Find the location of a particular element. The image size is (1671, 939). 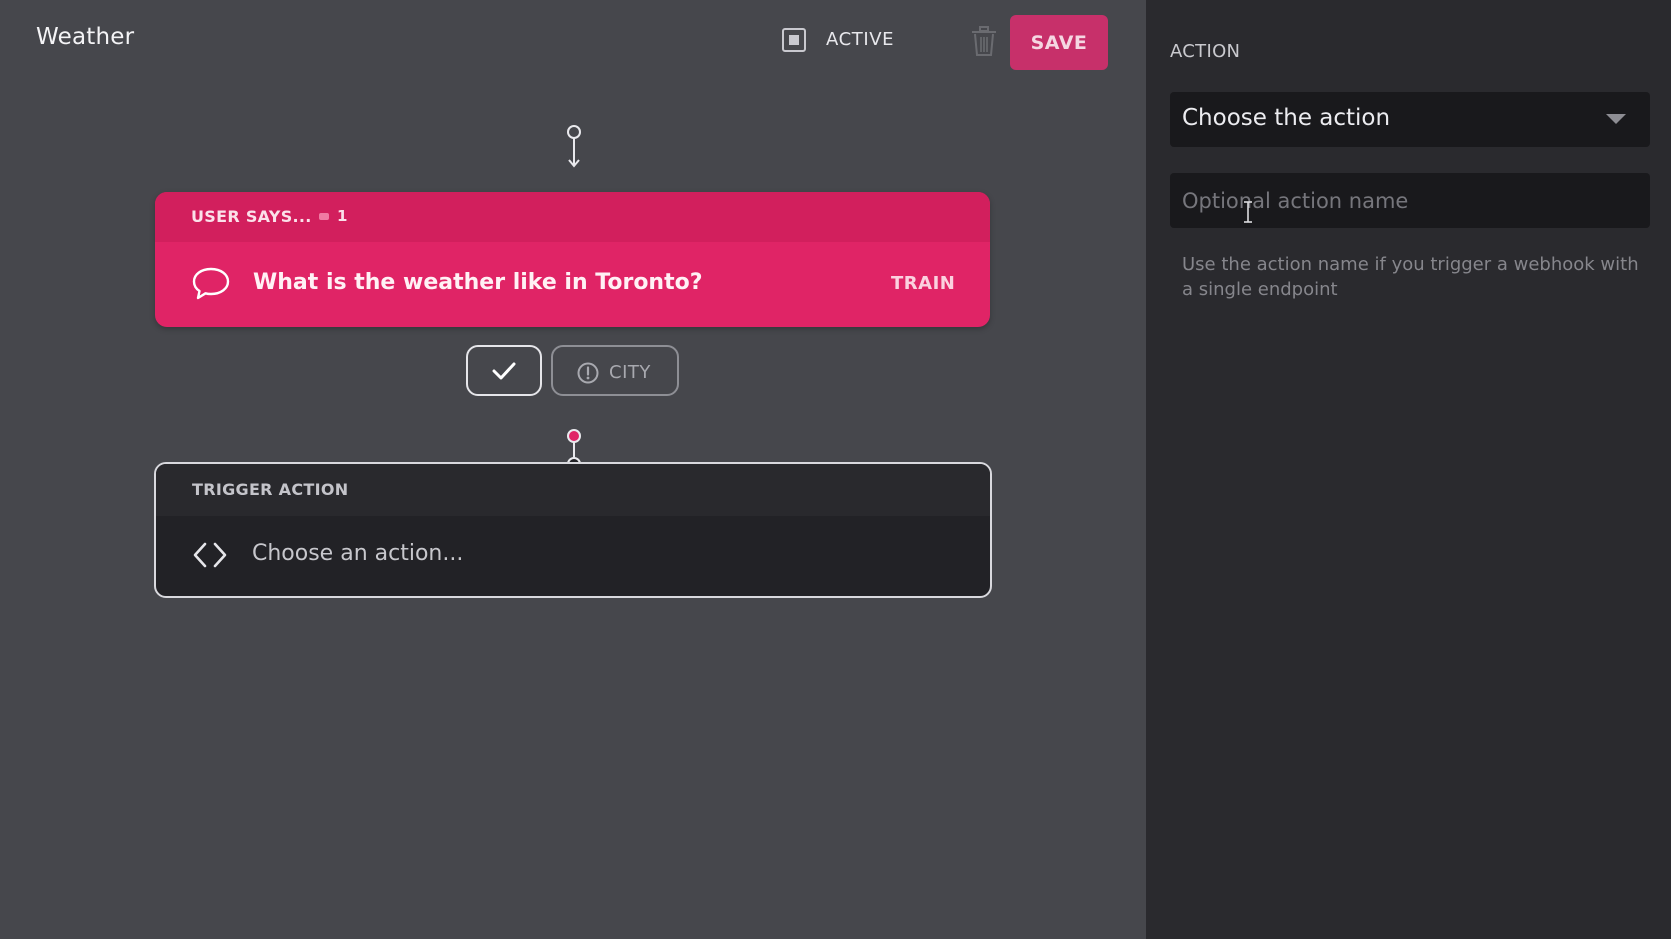

phrase-count-icon is located at coordinates (324, 216).